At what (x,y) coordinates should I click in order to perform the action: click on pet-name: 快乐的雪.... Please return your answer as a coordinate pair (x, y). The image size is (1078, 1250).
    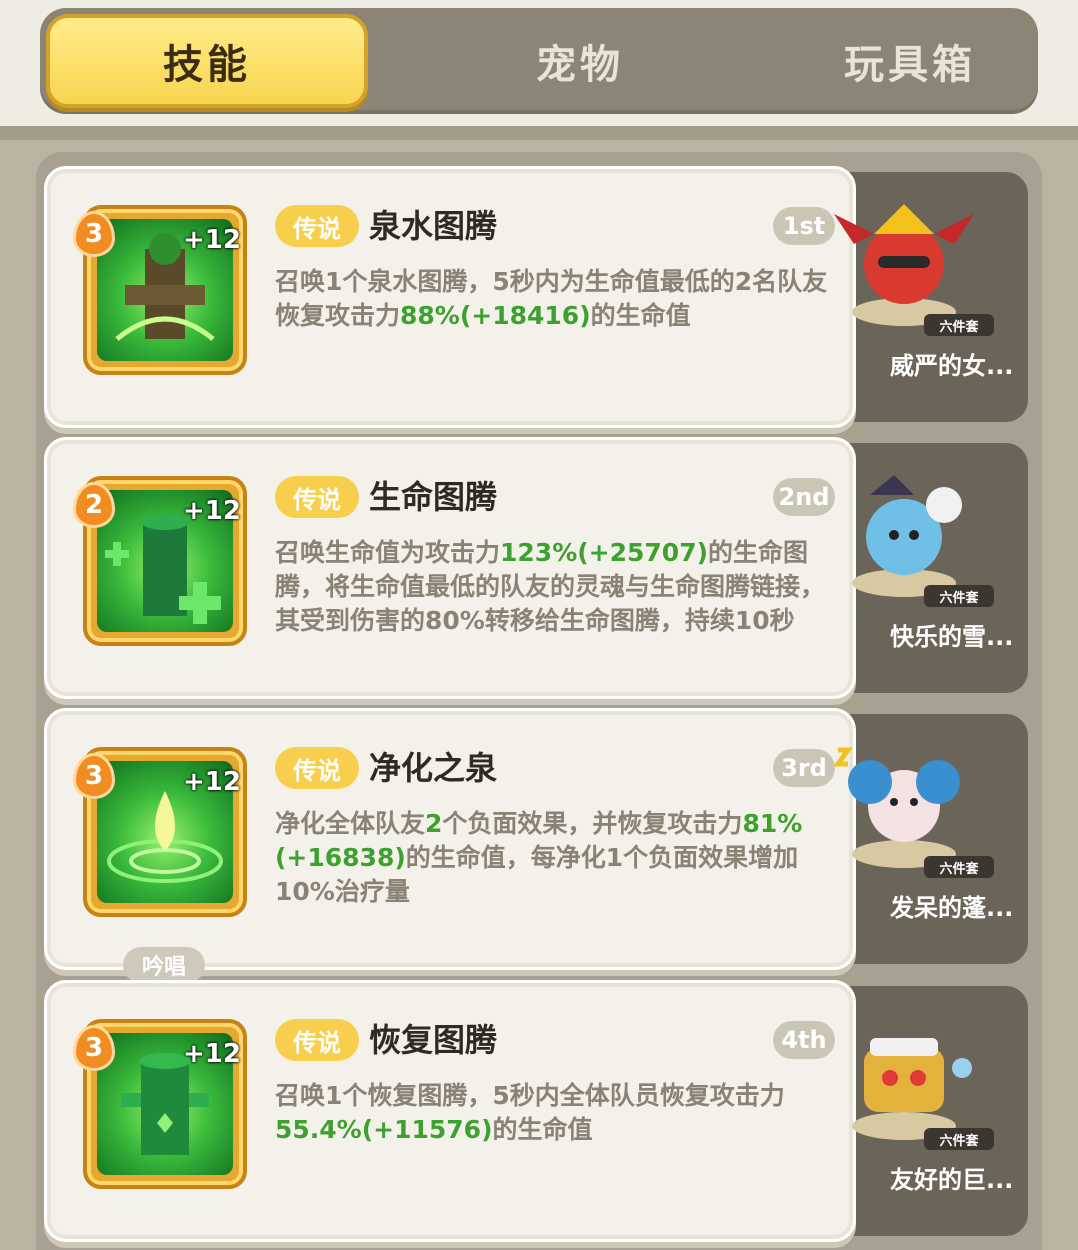
    Looking at the image, I should click on (952, 637).